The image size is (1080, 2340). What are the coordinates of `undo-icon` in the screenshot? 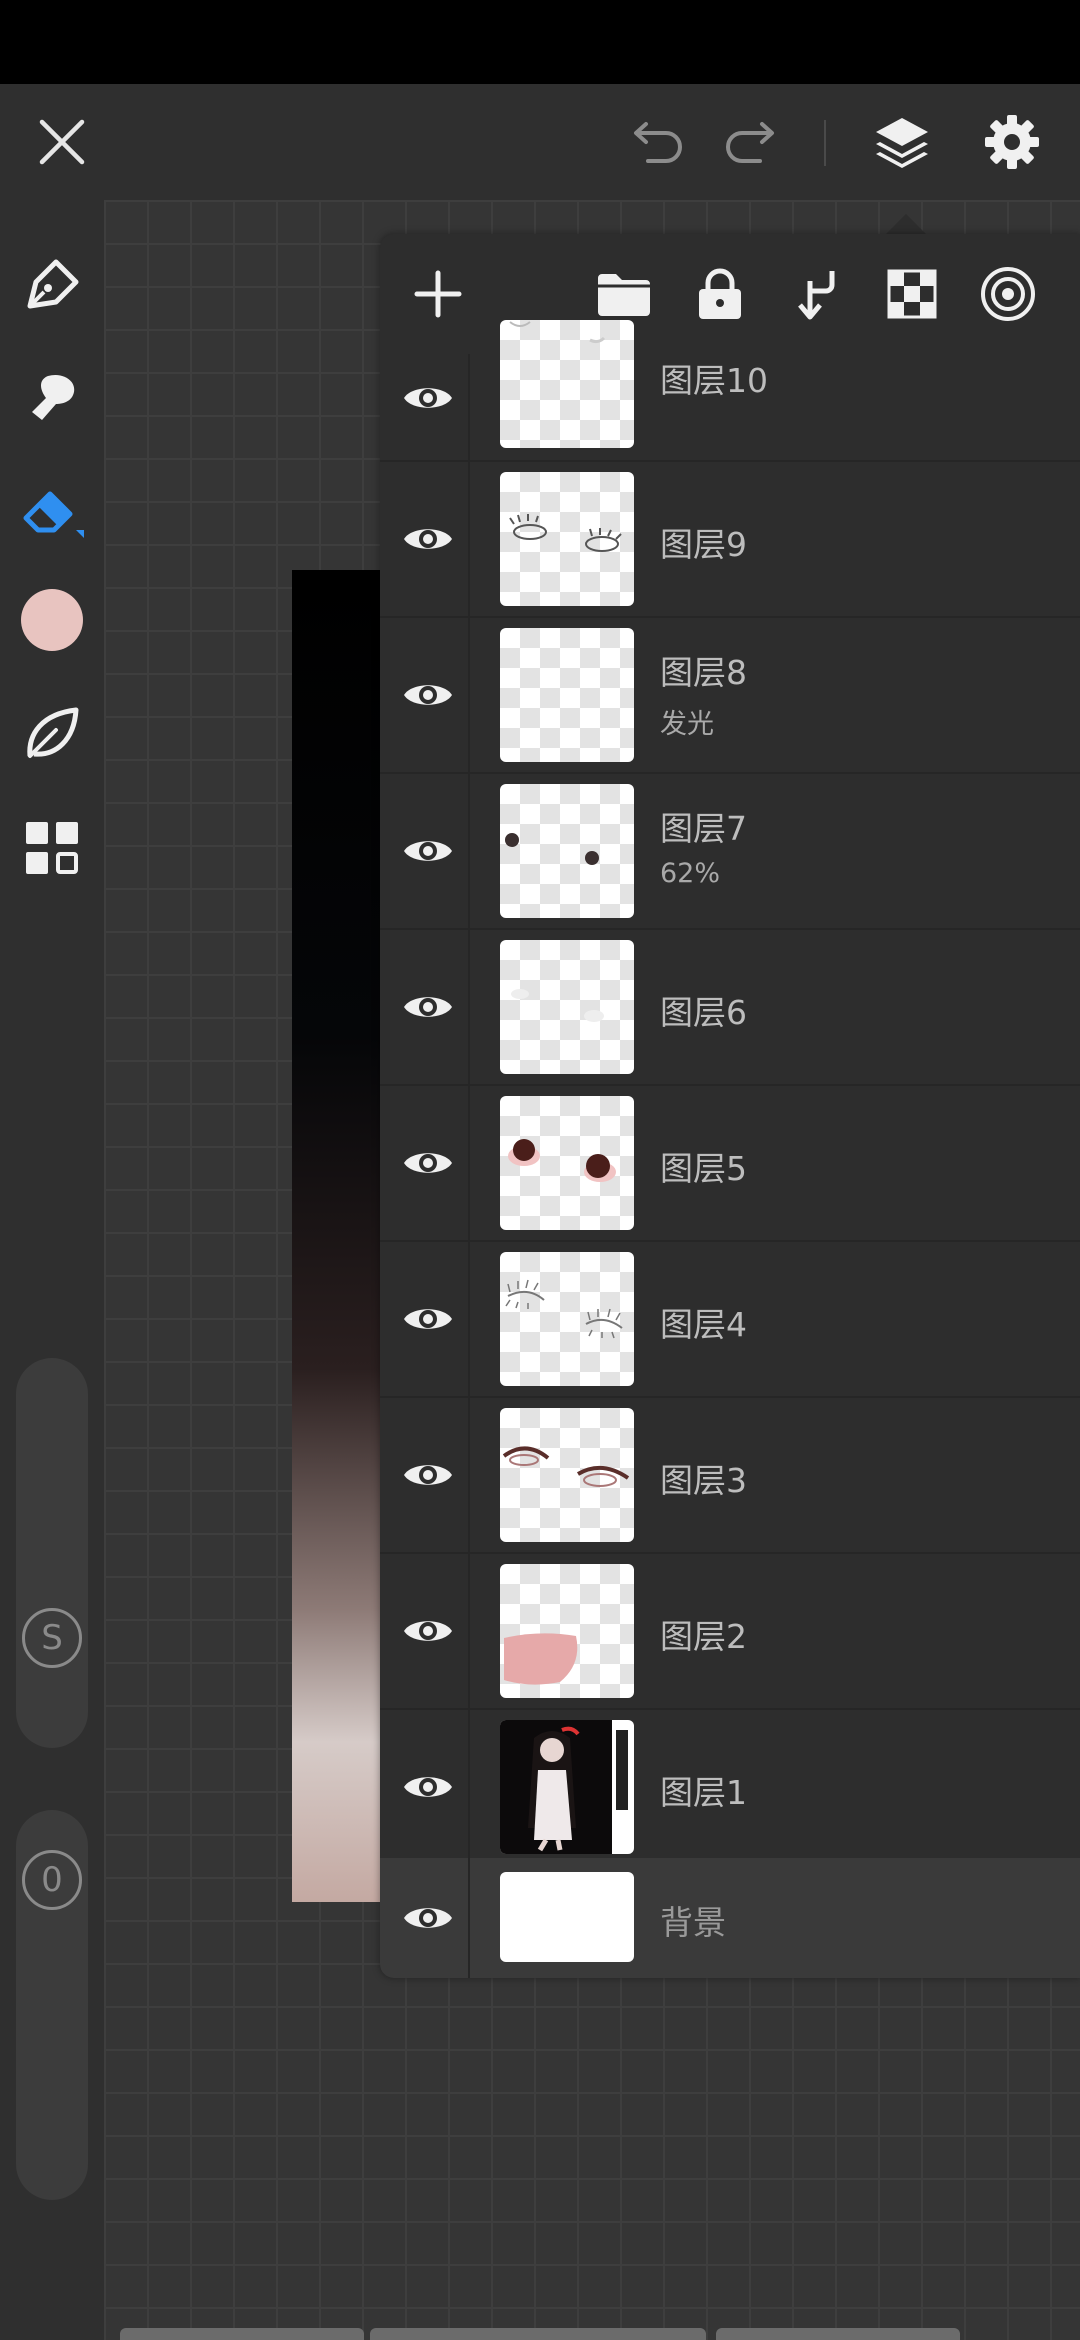 It's located at (658, 142).